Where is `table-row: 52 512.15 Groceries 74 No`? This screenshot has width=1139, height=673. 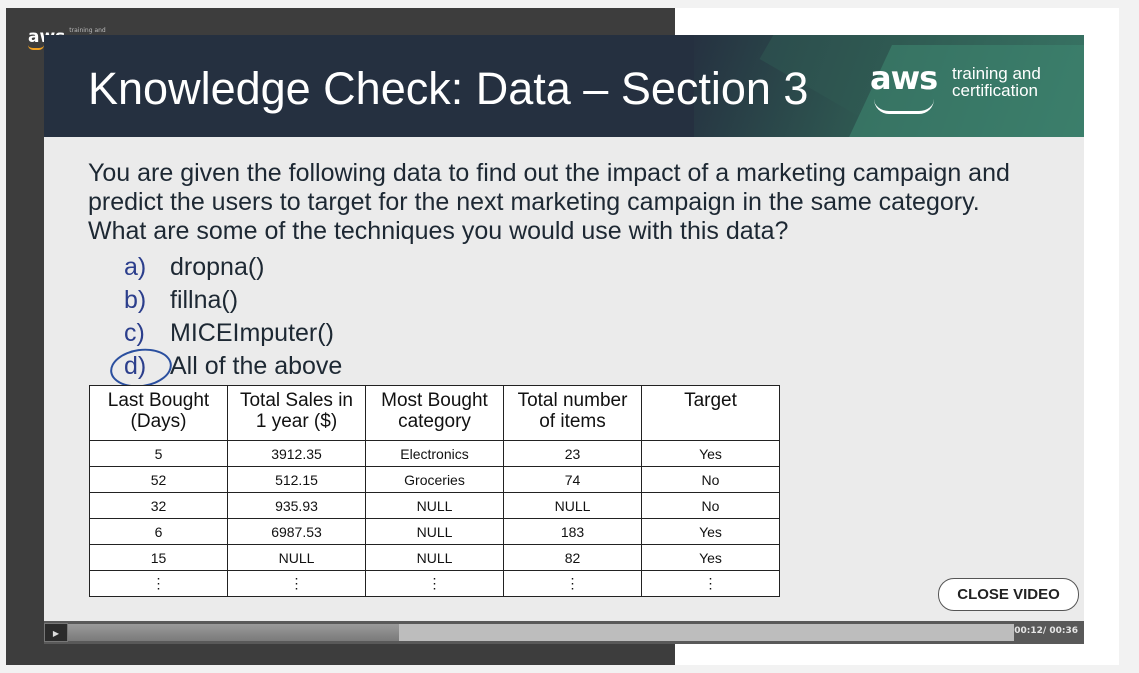 table-row: 52 512.15 Groceries 74 No is located at coordinates (434, 479).